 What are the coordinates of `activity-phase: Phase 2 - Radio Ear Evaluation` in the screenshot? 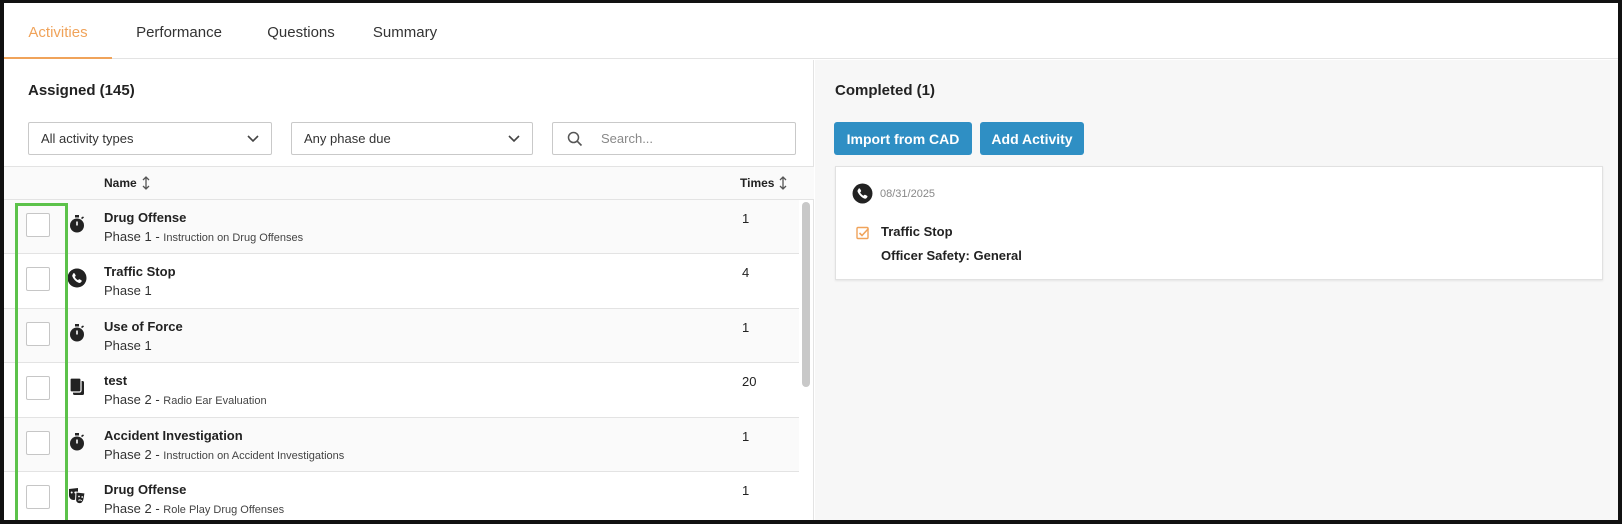 It's located at (185, 400).